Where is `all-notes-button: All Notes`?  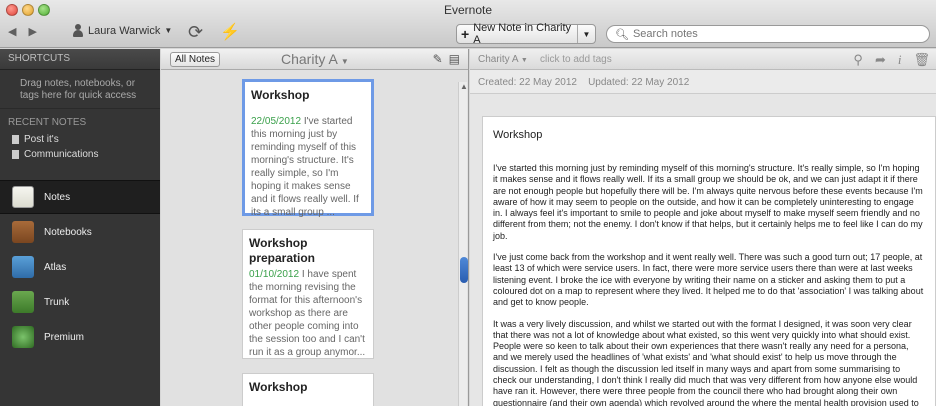 all-notes-button: All Notes is located at coordinates (195, 59).